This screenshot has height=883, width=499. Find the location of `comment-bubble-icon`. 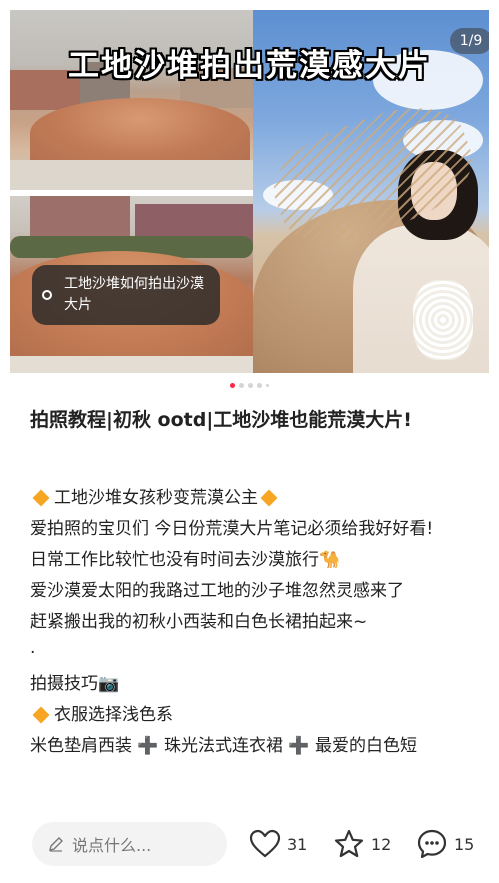

comment-bubble-icon is located at coordinates (432, 844).